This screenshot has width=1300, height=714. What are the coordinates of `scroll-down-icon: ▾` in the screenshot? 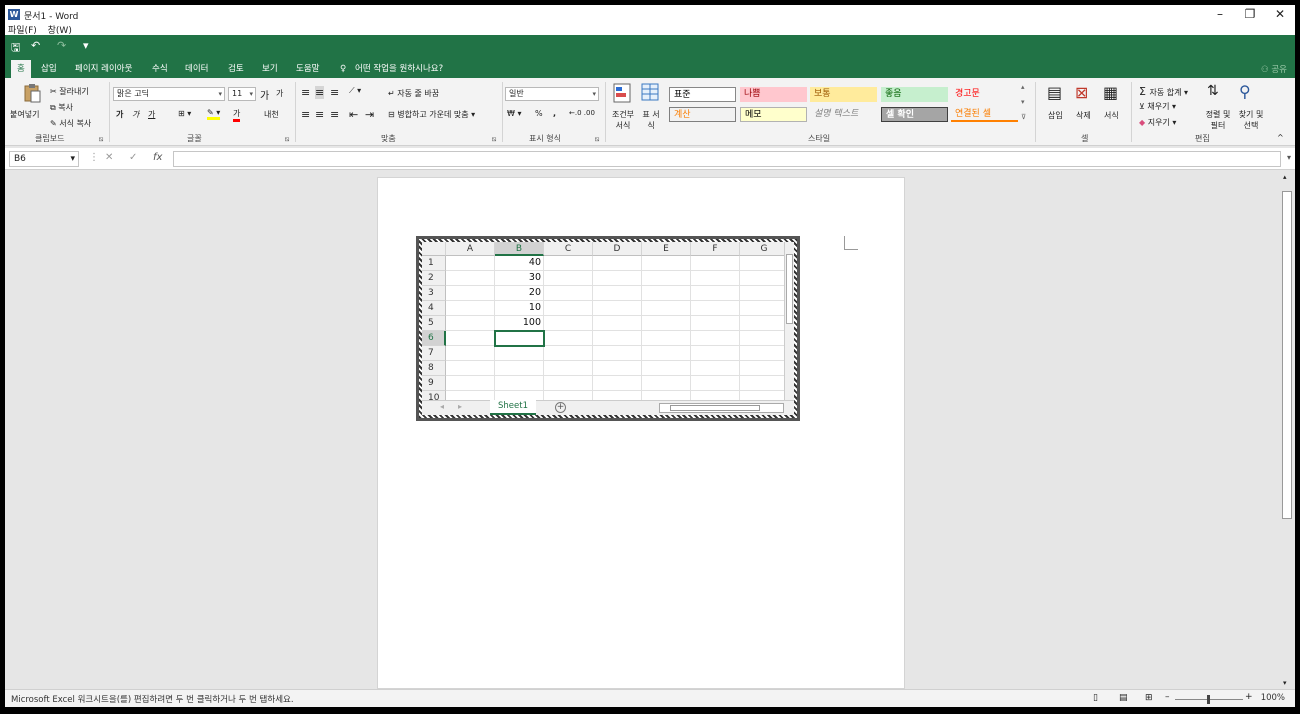 It's located at (1285, 683).